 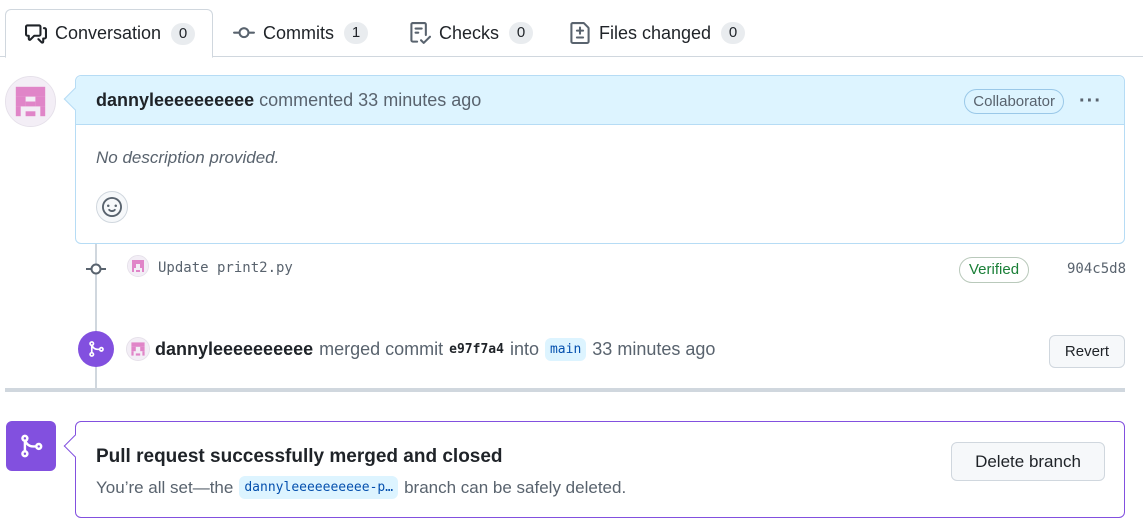 What do you see at coordinates (75, 446) in the screenshot?
I see `merged-pointer` at bounding box center [75, 446].